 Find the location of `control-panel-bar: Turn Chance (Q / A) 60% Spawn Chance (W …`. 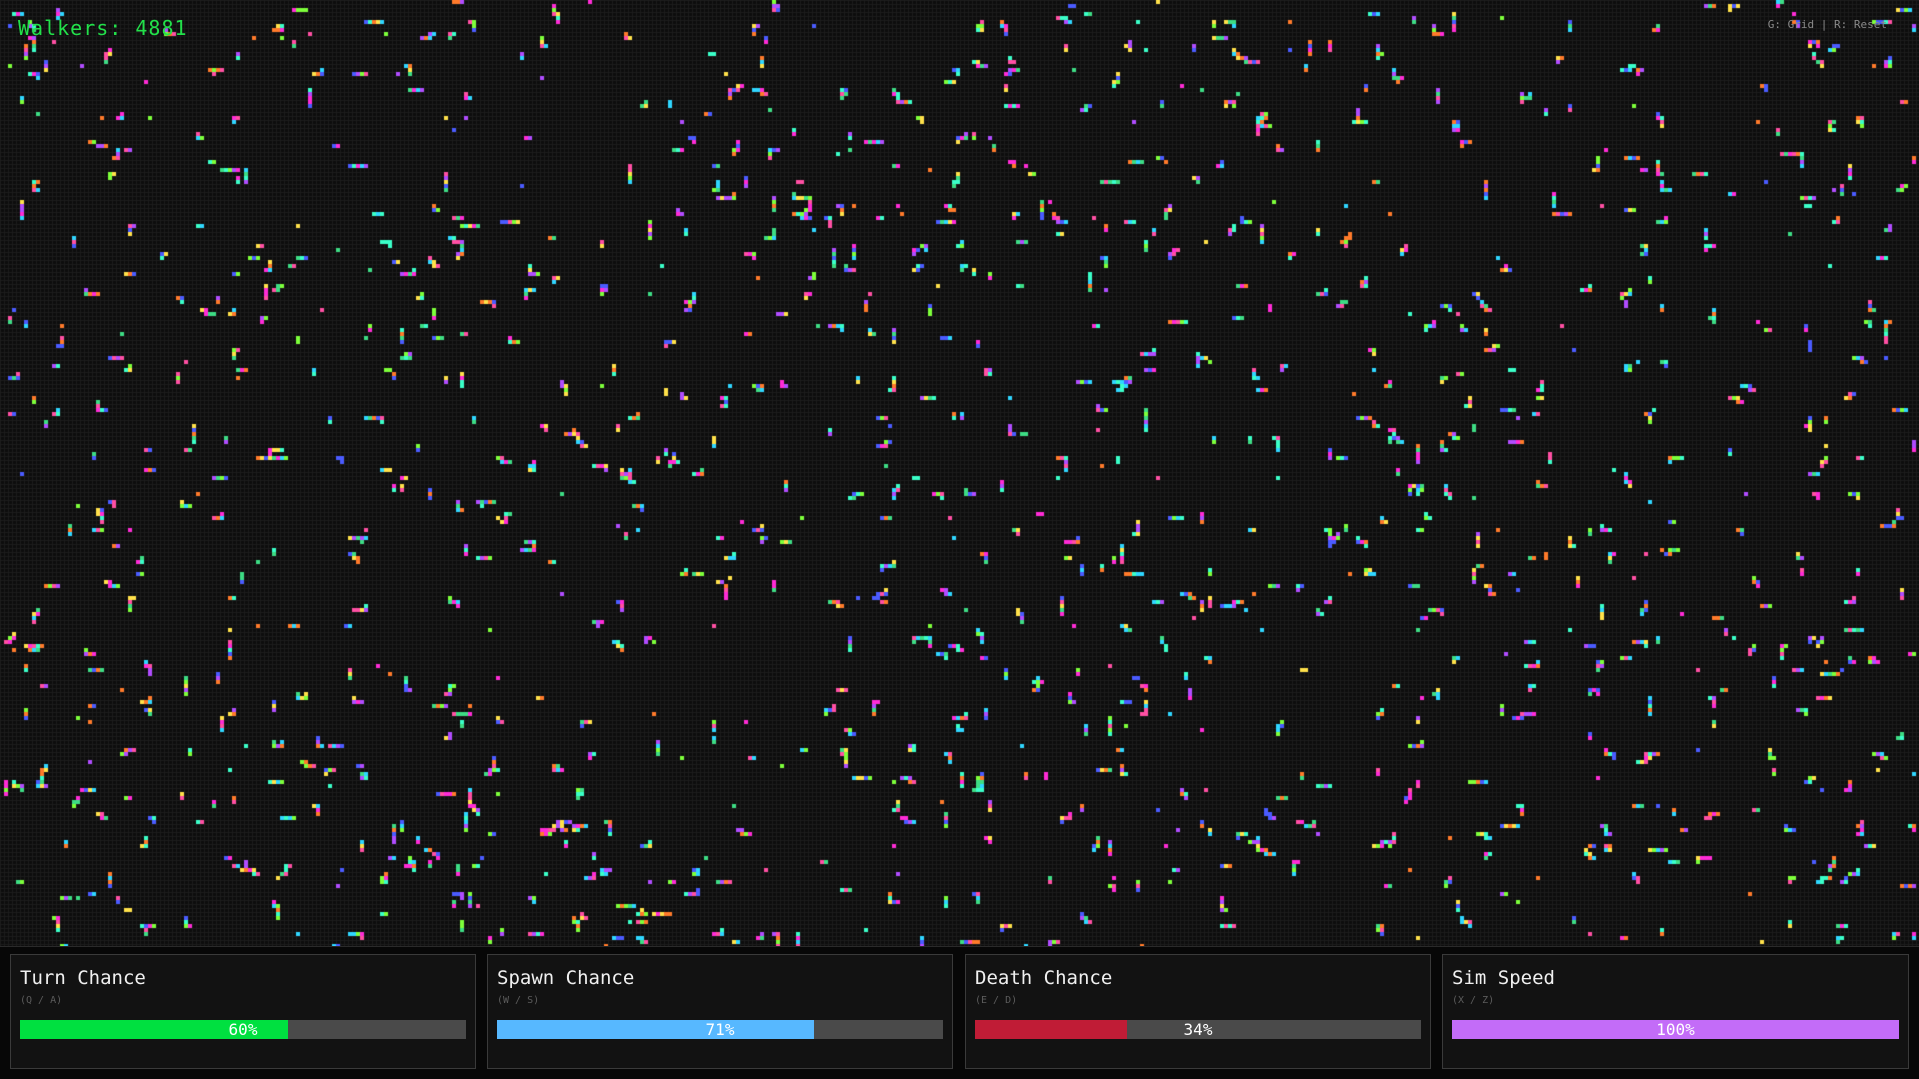

control-panel-bar: Turn Chance (Q / A) 60% Spawn Chance (W … is located at coordinates (959, 1012).